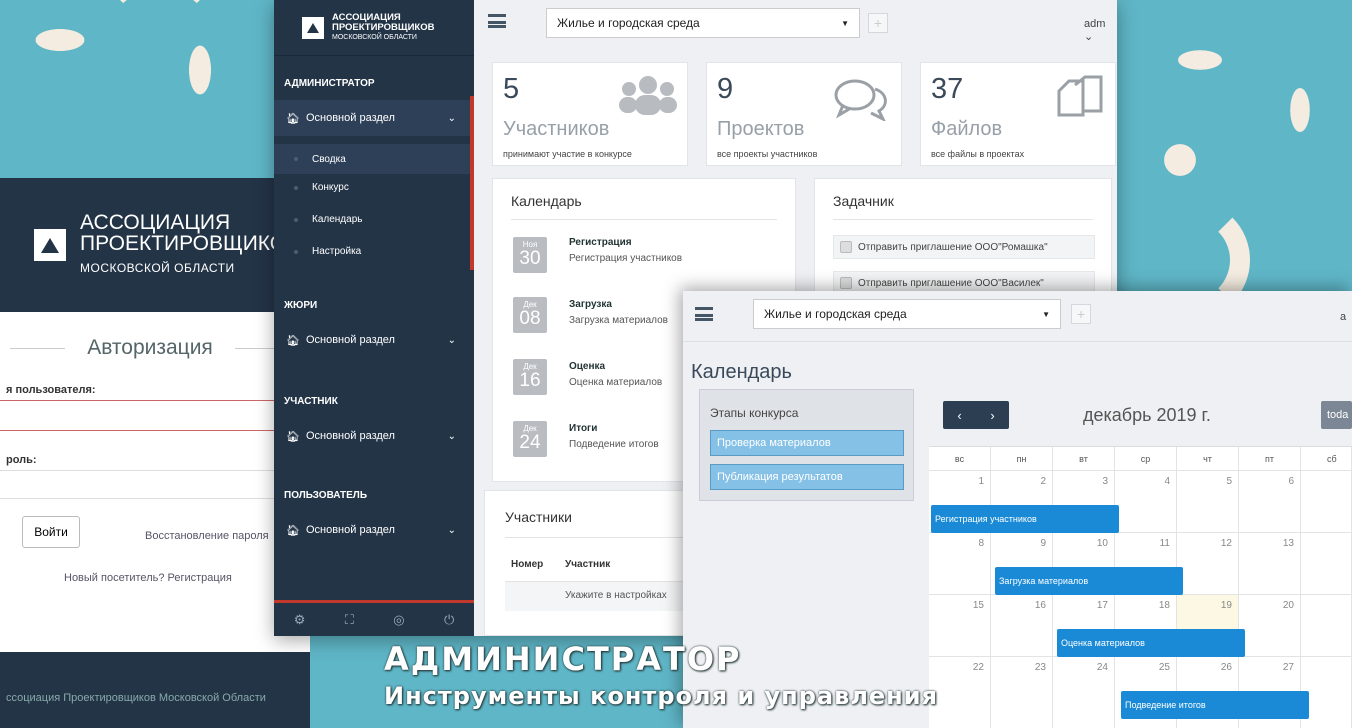 The image size is (1352, 728). I want to click on subitem-label: Конкурс, so click(330, 187).